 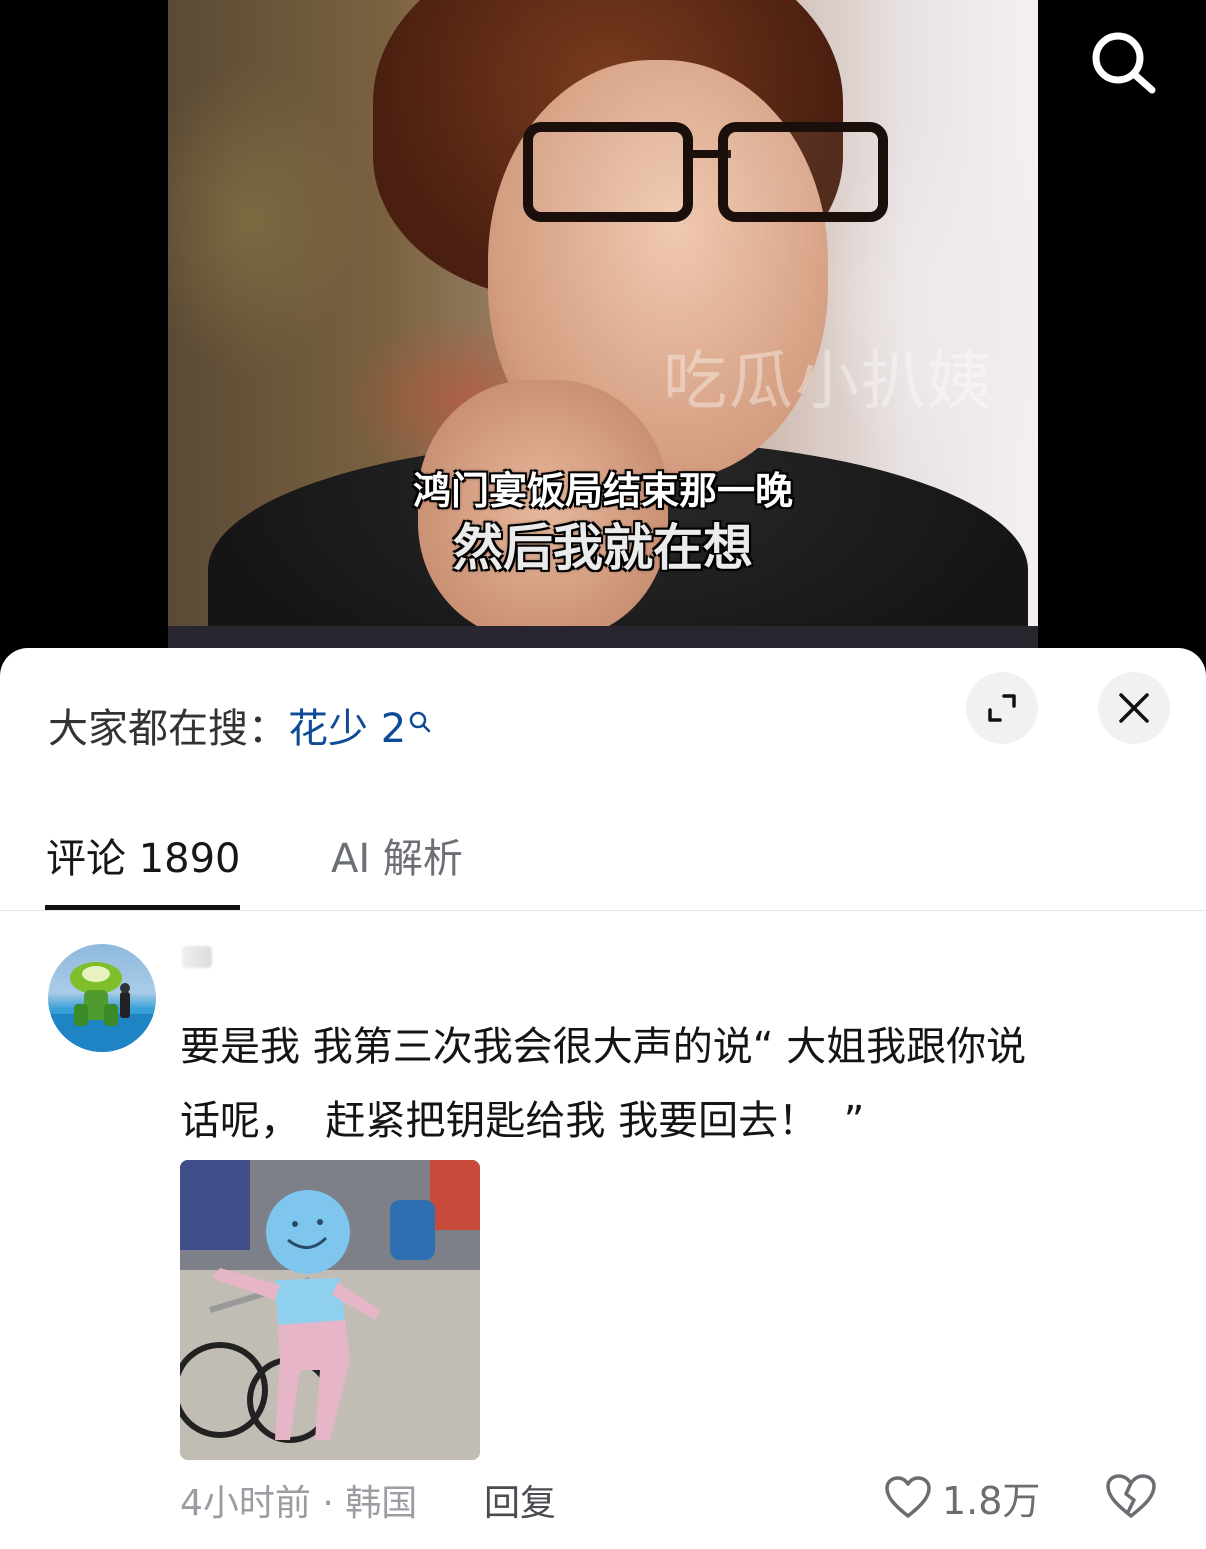 I want to click on video-subtitle-line1: 鸿门宴饭局结束那一晚, so click(x=602, y=491).